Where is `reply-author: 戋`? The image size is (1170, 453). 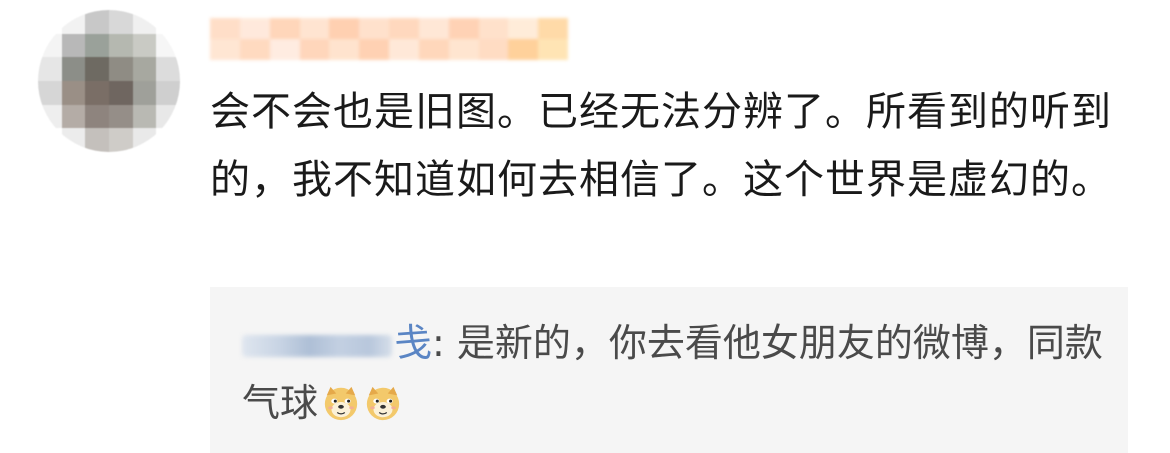
reply-author: 戋 is located at coordinates (337, 343).